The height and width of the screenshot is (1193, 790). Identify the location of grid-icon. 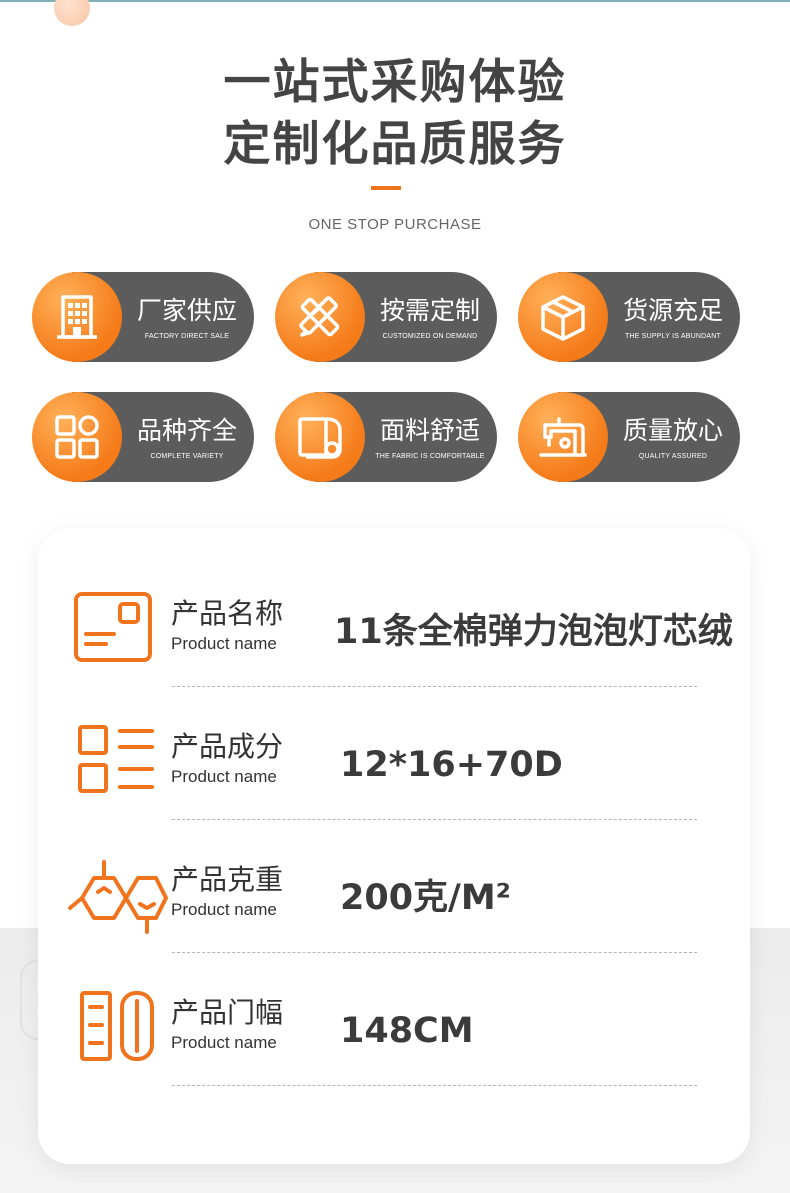
(77, 437).